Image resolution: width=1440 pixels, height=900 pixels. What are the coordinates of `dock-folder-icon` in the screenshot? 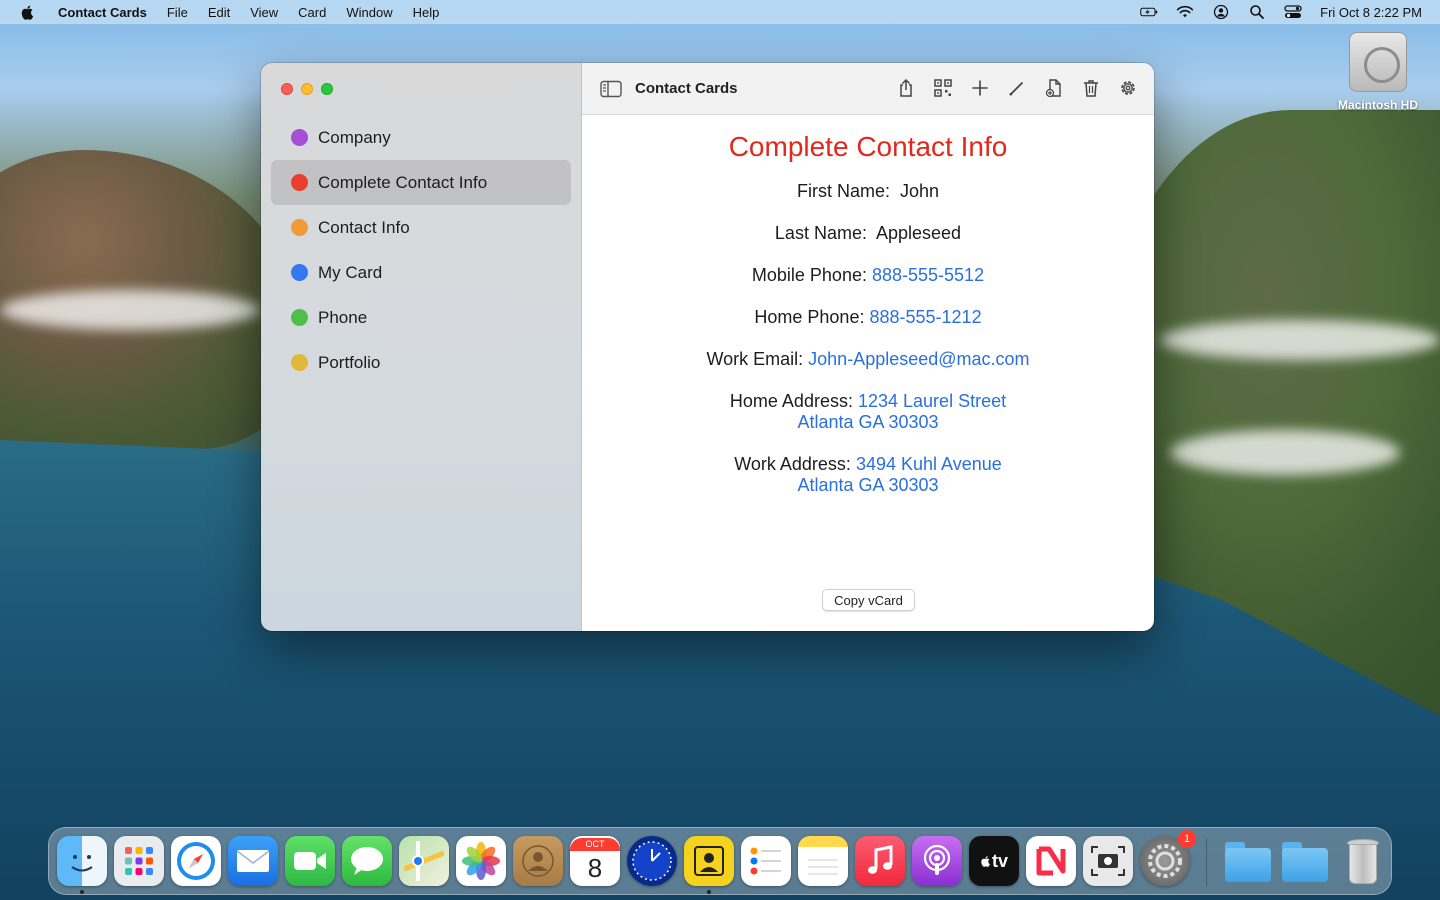 It's located at (1248, 861).